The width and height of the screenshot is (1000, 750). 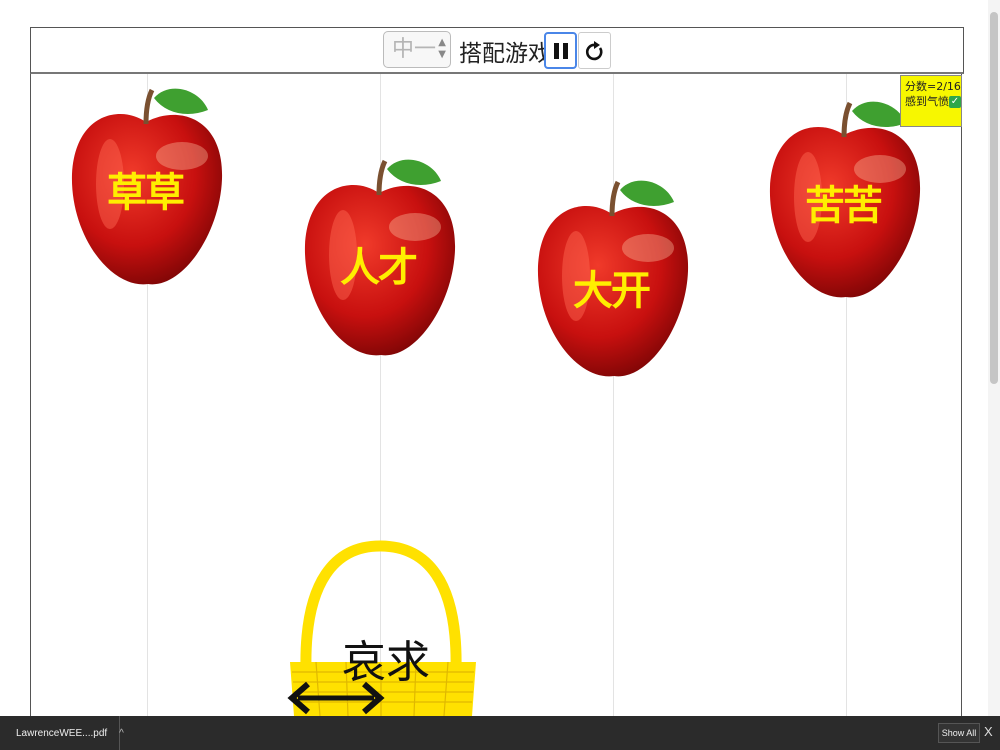 I want to click on feedback-text: 感到气愤, so click(x=927, y=101).